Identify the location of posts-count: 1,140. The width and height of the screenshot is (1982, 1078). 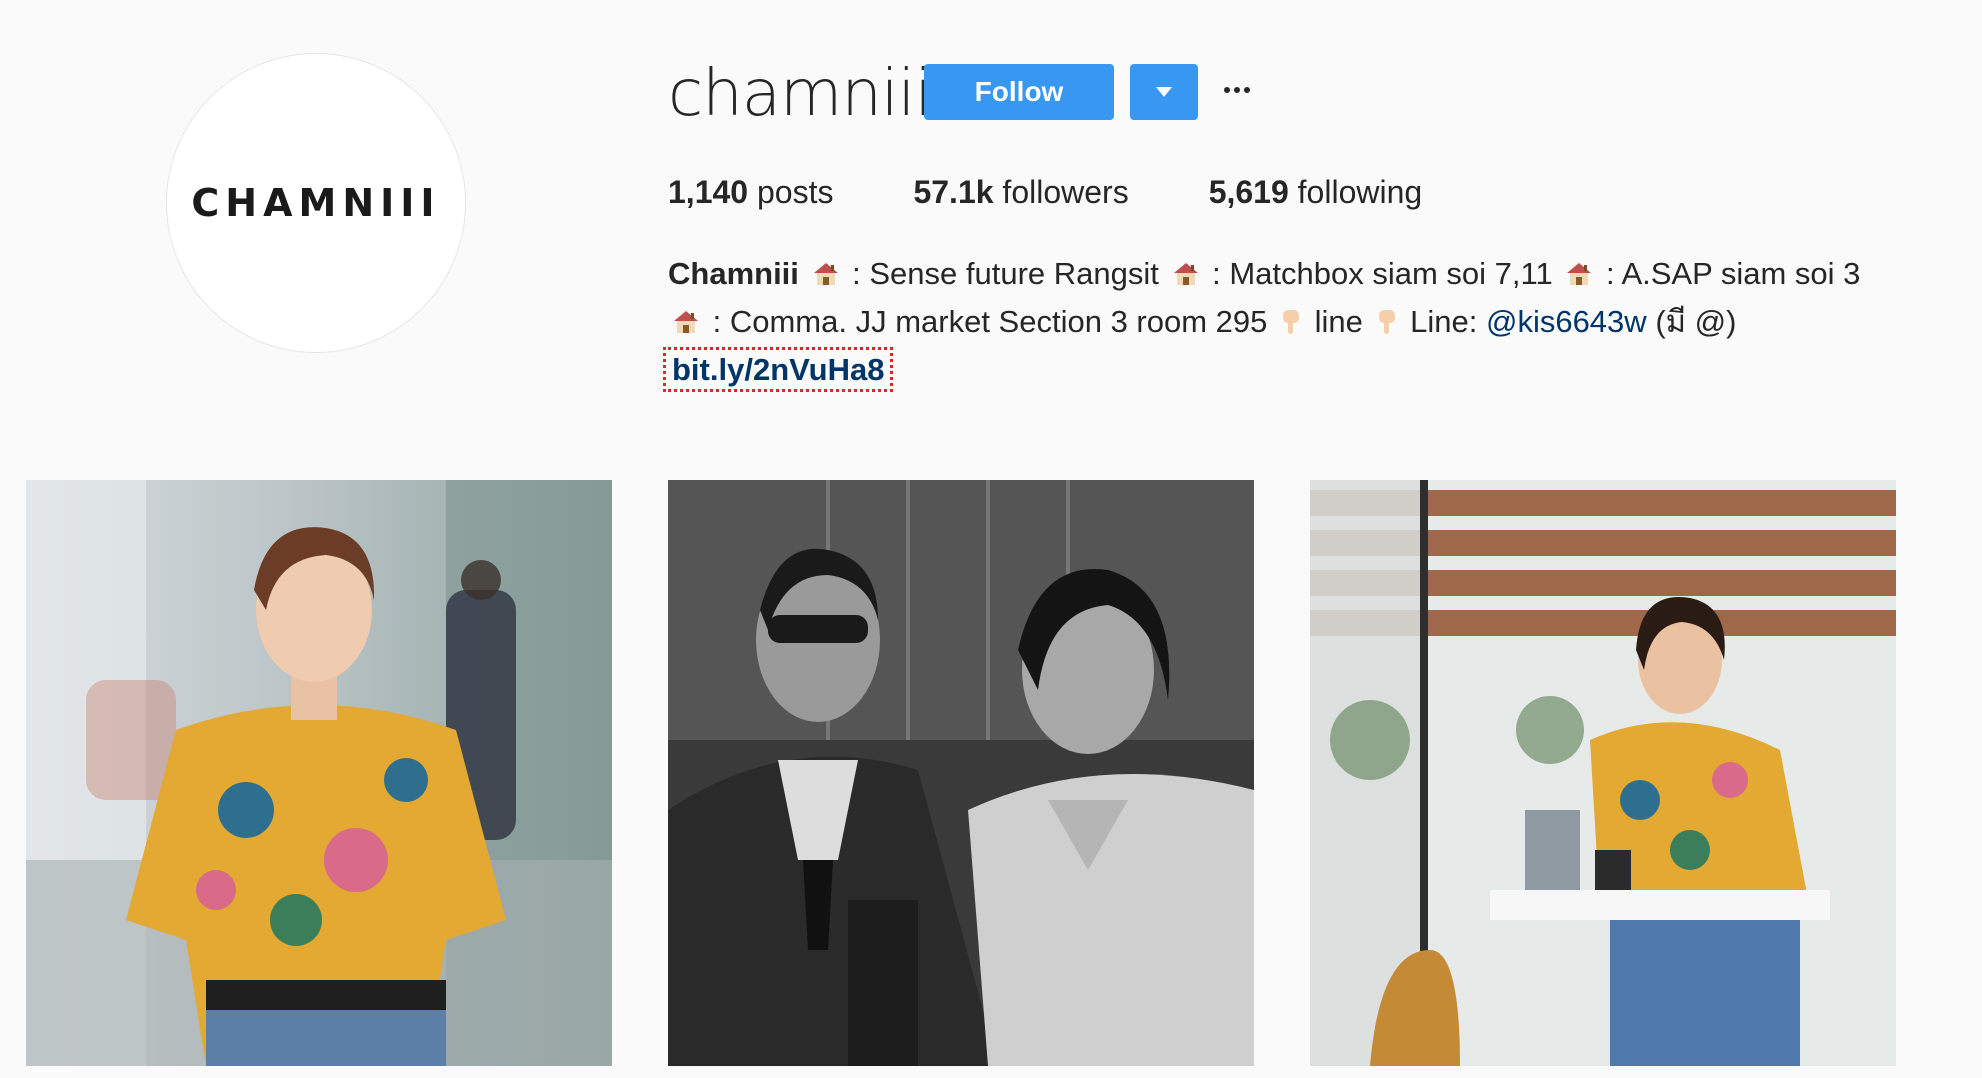
(708, 192).